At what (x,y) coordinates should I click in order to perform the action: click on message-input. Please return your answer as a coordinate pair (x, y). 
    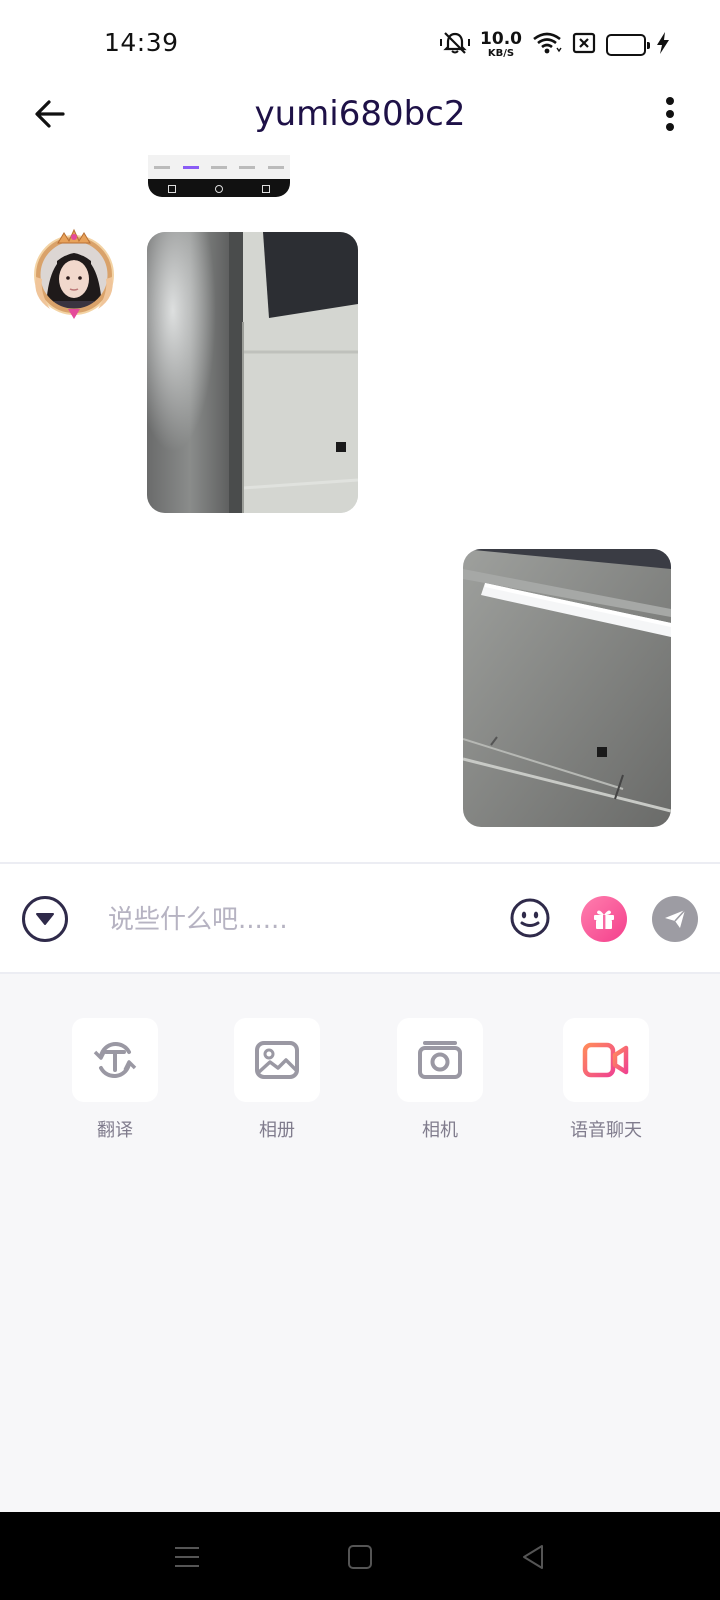
    Looking at the image, I should click on (293, 920).